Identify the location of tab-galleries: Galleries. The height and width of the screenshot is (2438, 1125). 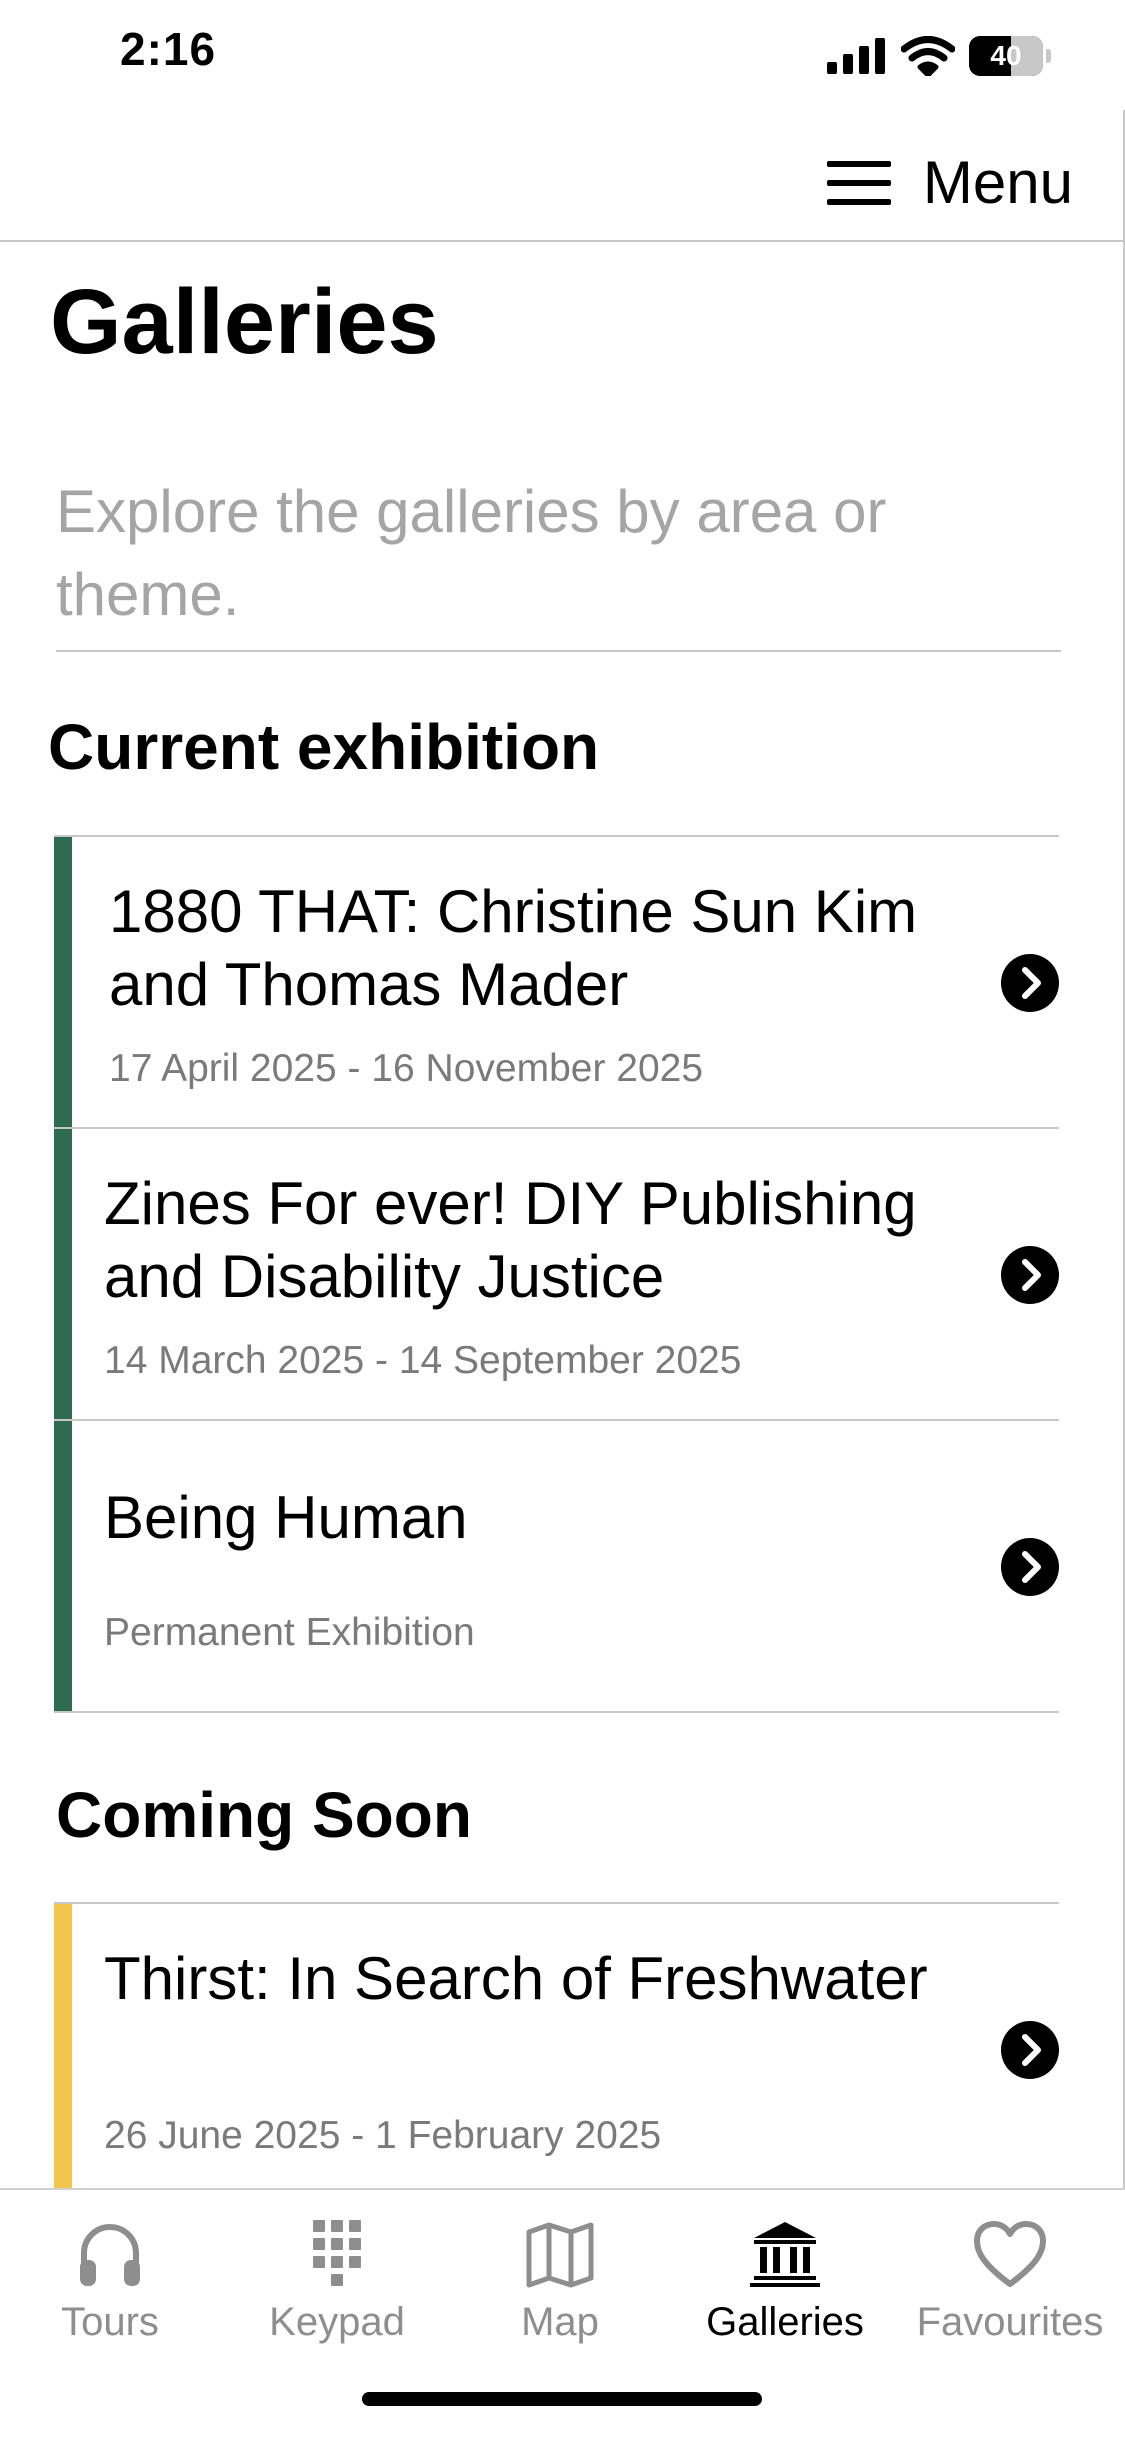
(785, 2282).